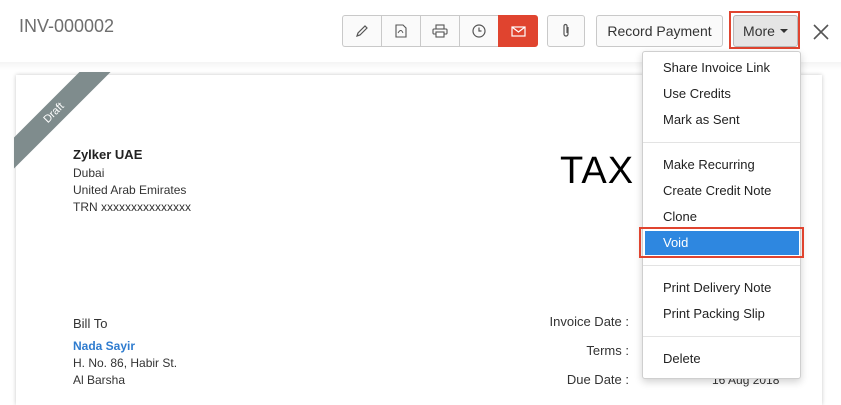  I want to click on menu-item-print-delivery-note: Print Delivery Note, so click(721, 288).